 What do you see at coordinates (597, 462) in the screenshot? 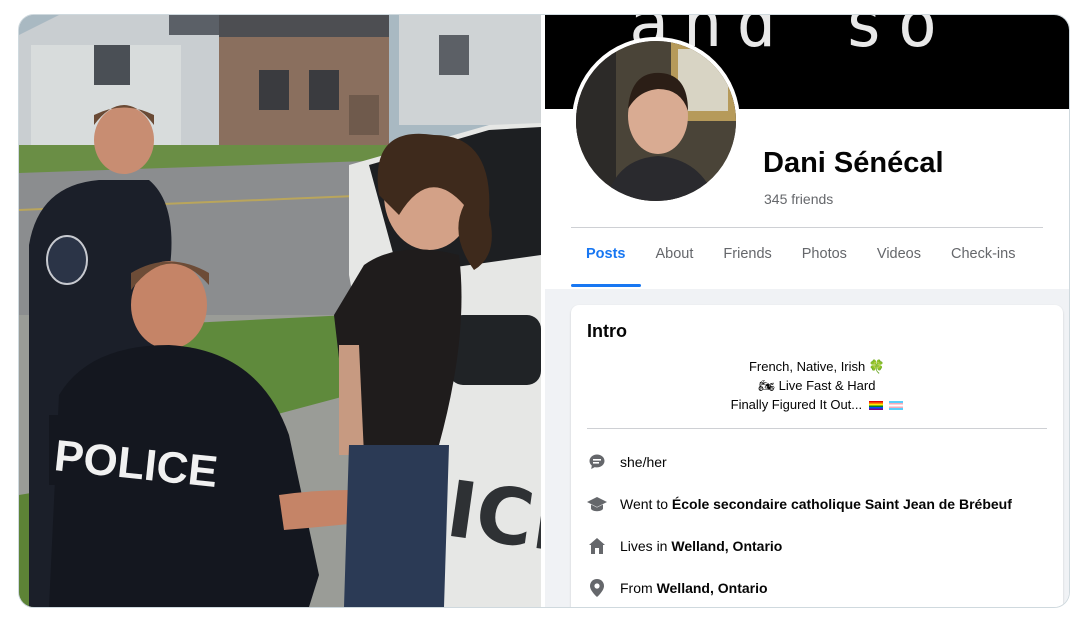
I see `chat-bubble-icon` at bounding box center [597, 462].